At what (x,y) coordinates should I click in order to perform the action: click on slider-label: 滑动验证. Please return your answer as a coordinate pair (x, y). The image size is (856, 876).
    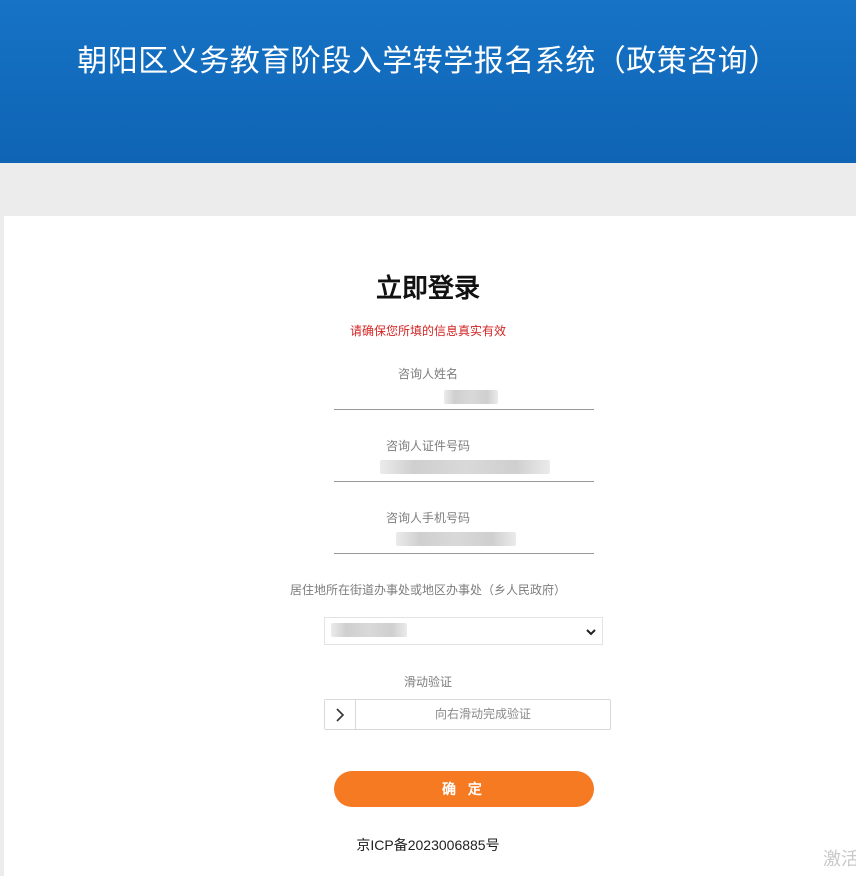
    Looking at the image, I should click on (427, 682).